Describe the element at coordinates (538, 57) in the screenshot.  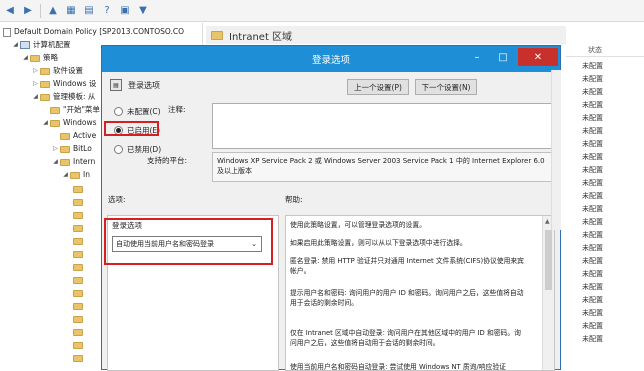
I see `close-icon: ✕` at that location.